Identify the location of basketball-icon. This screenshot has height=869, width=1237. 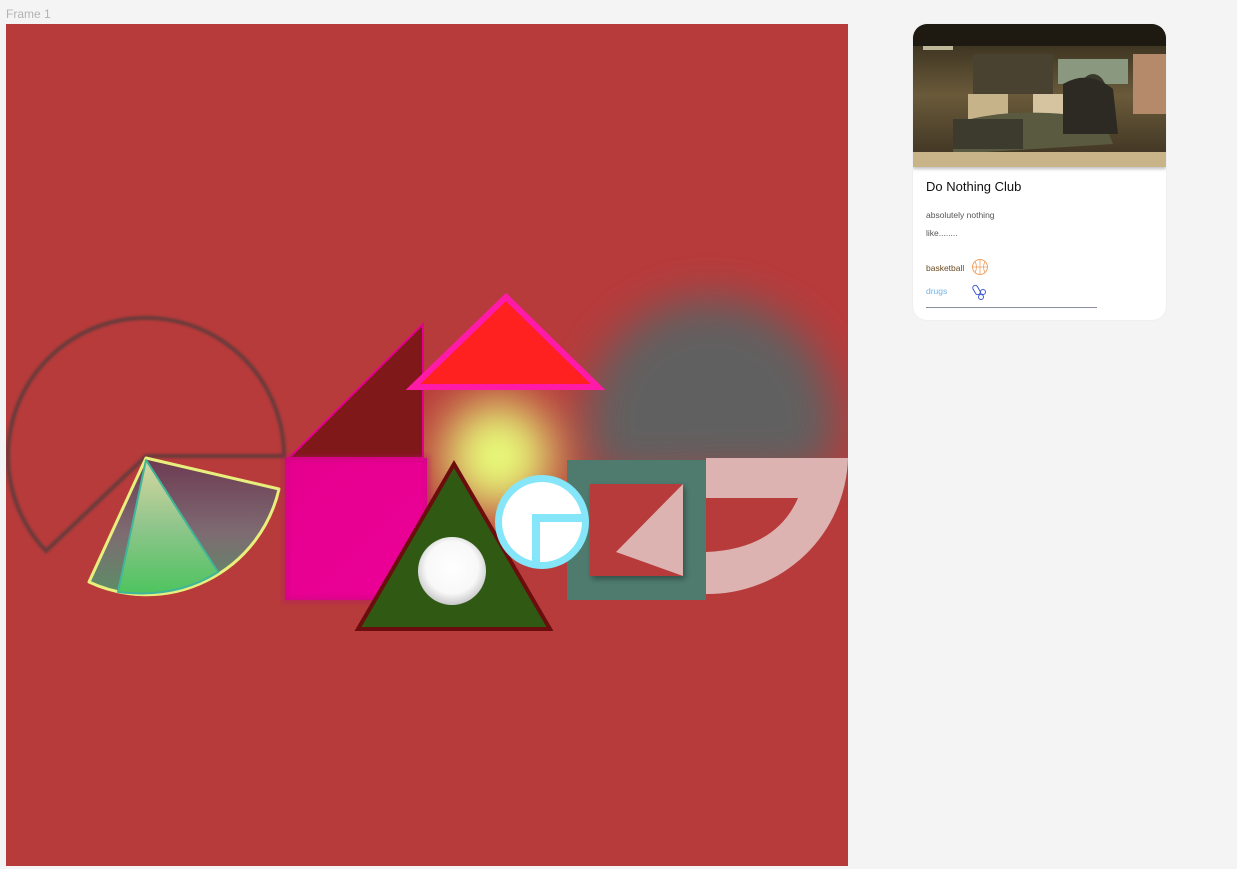
(980, 267).